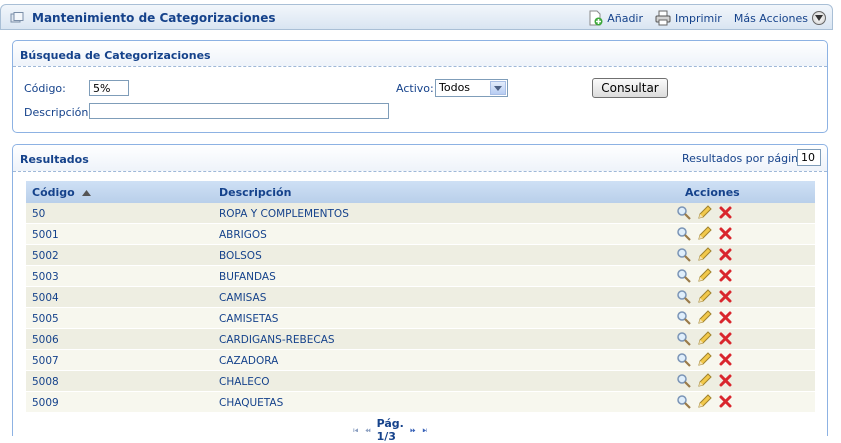 Image resolution: width=841 pixels, height=443 pixels. Describe the element at coordinates (242, 298) in the screenshot. I see `row-description: CAMISAS` at that location.